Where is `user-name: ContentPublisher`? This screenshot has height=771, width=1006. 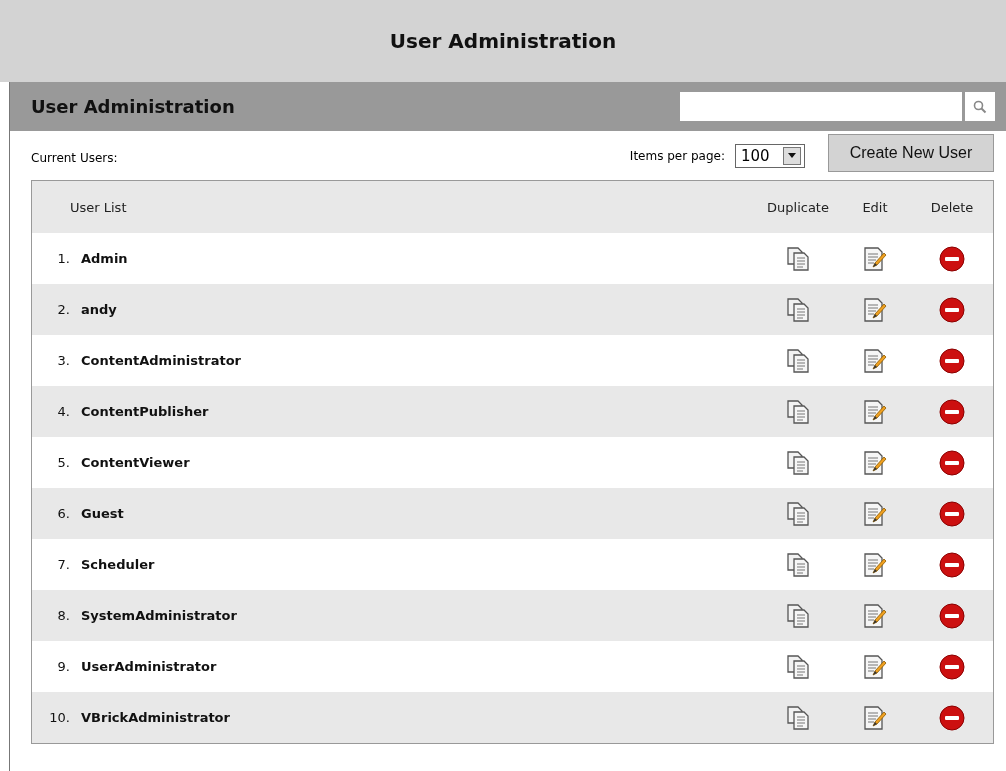 user-name: ContentPublisher is located at coordinates (145, 411).